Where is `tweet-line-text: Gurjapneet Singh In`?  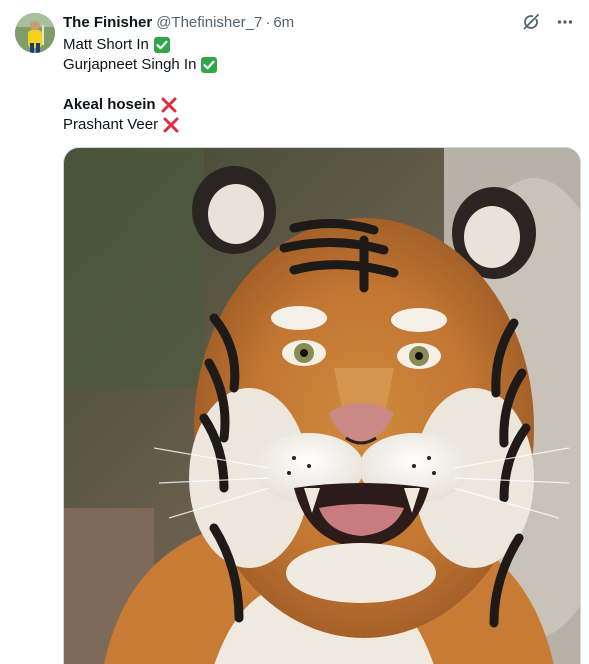
tweet-line-text: Gurjapneet Singh In is located at coordinates (130, 64).